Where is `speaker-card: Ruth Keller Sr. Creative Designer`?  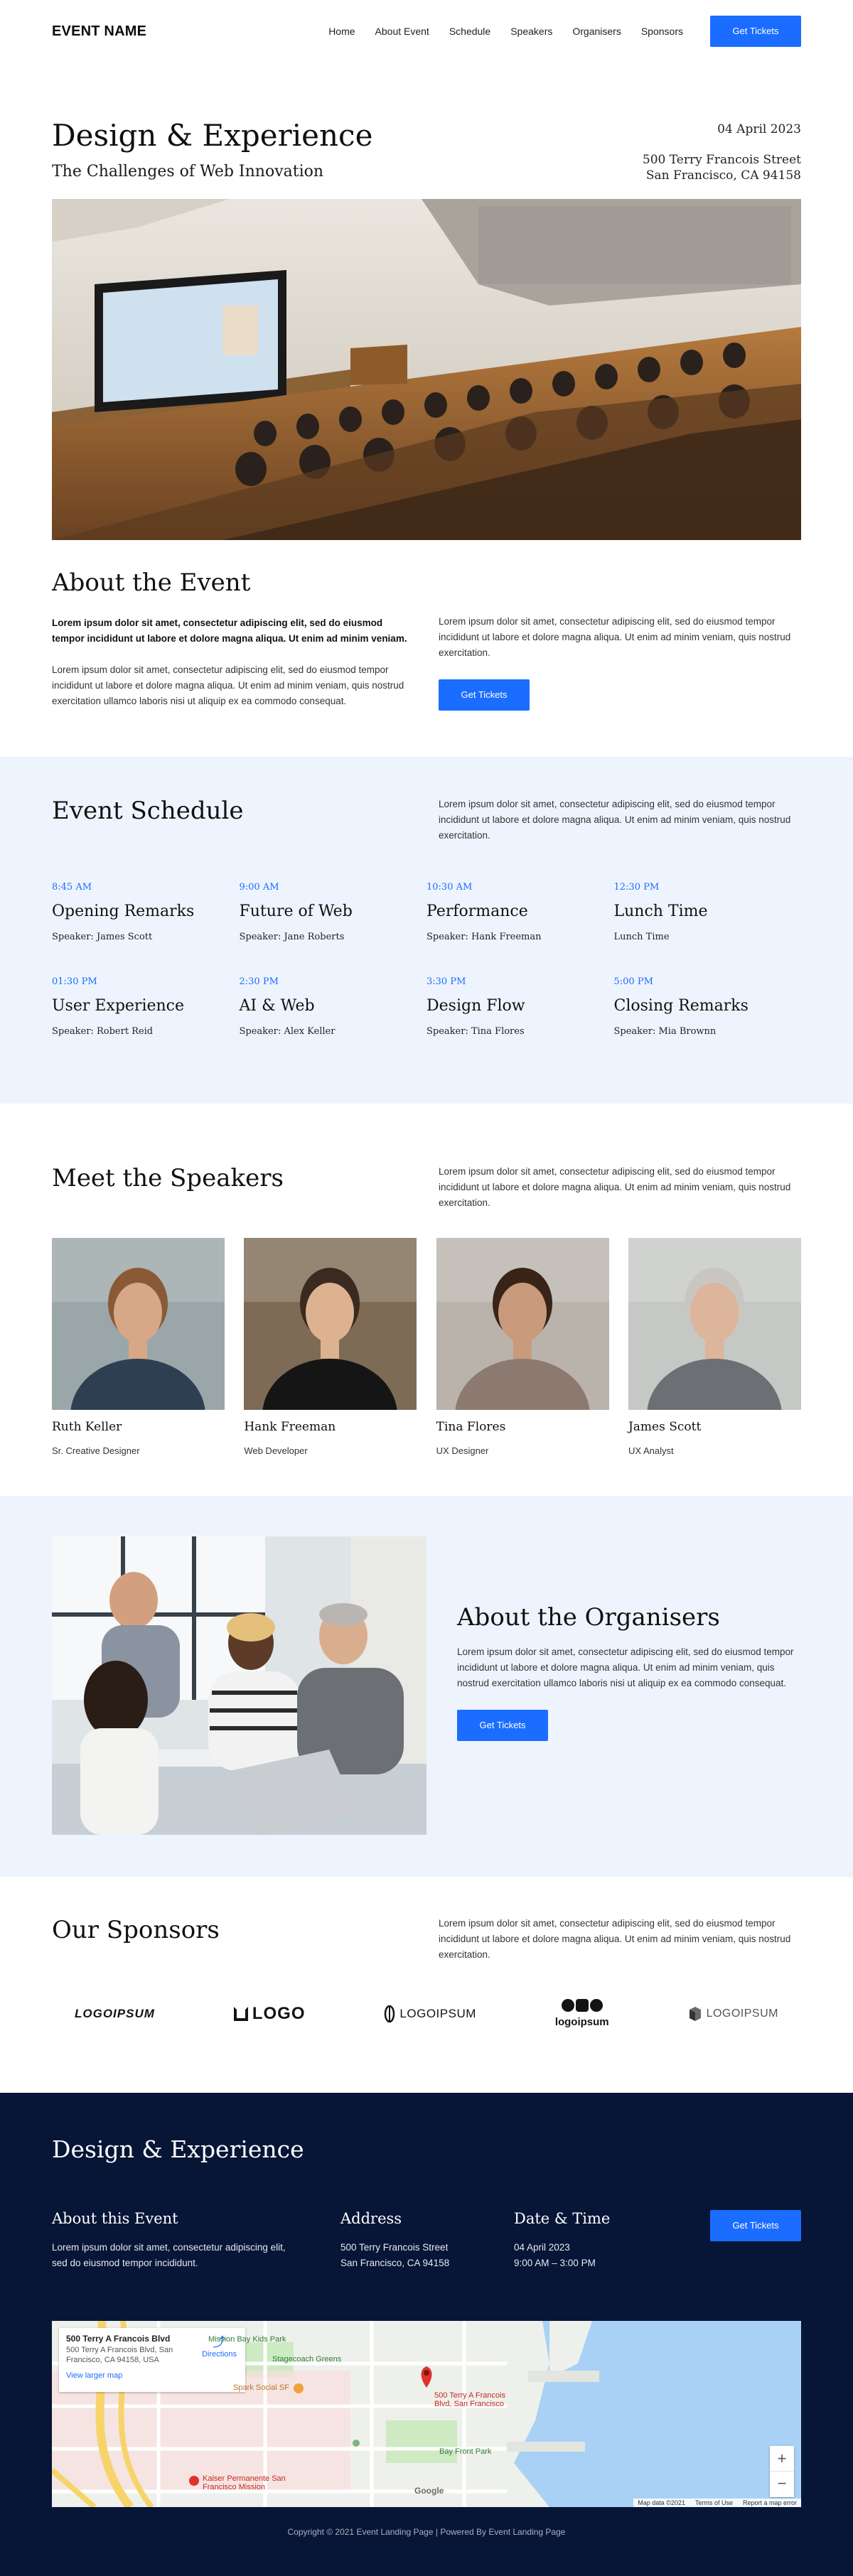 speaker-card: Ruth Keller Sr. Creative Designer is located at coordinates (138, 1346).